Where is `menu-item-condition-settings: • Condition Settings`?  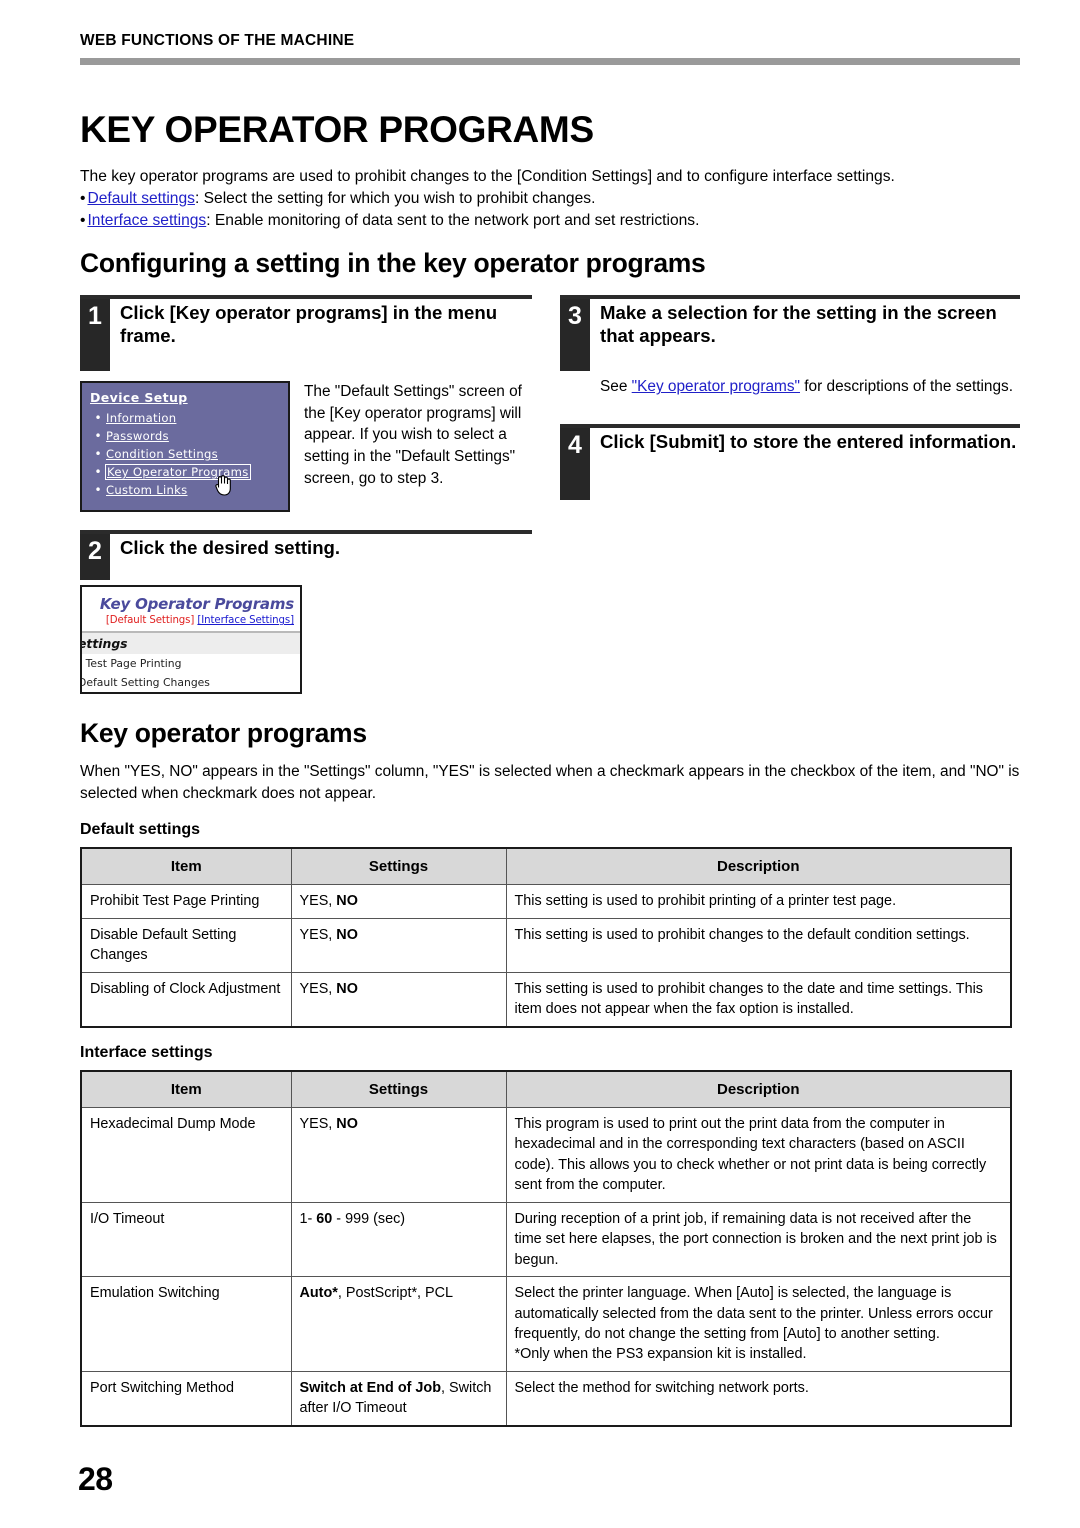 menu-item-condition-settings: • Condition Settings is located at coordinates (185, 454).